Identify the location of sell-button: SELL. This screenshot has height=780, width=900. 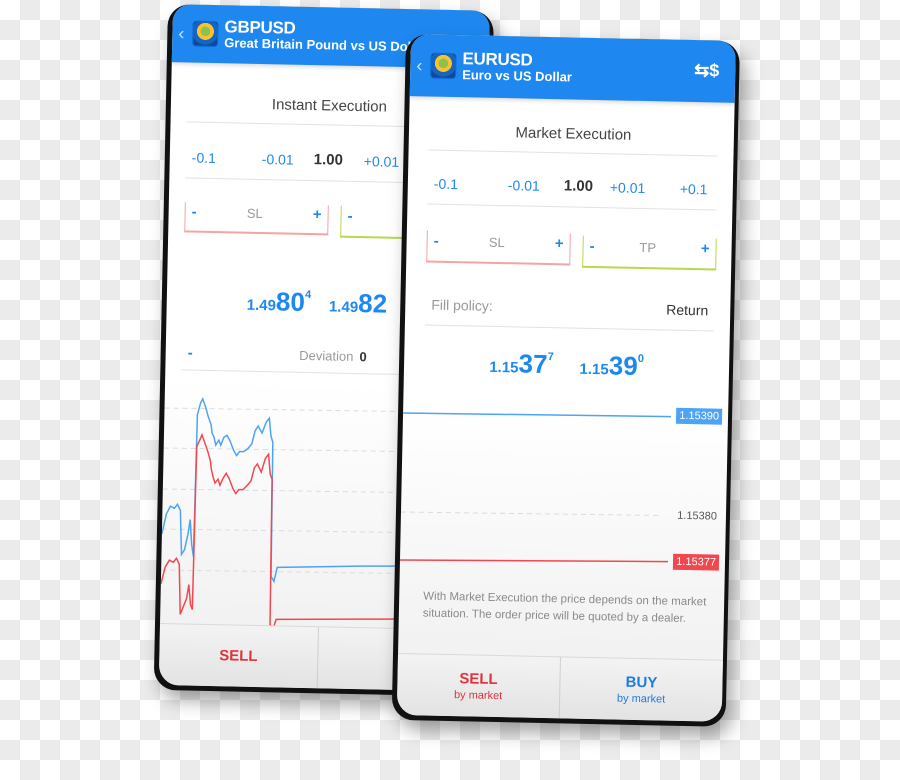
(238, 656).